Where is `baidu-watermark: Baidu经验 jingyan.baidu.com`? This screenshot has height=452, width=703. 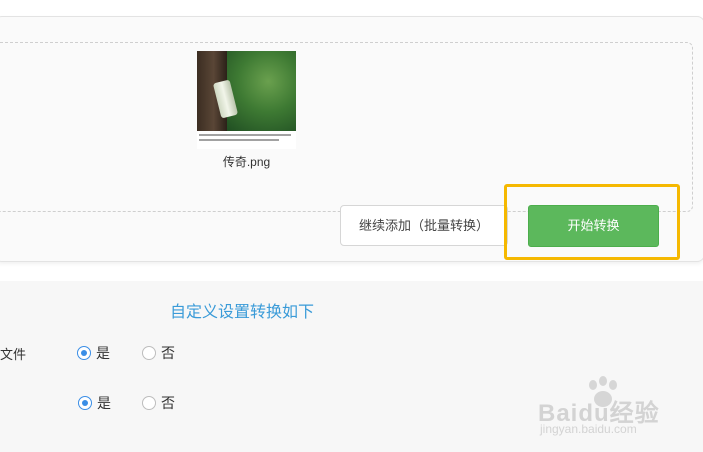
baidu-watermark: Baidu经验 jingyan.baidu.com is located at coordinates (613, 410).